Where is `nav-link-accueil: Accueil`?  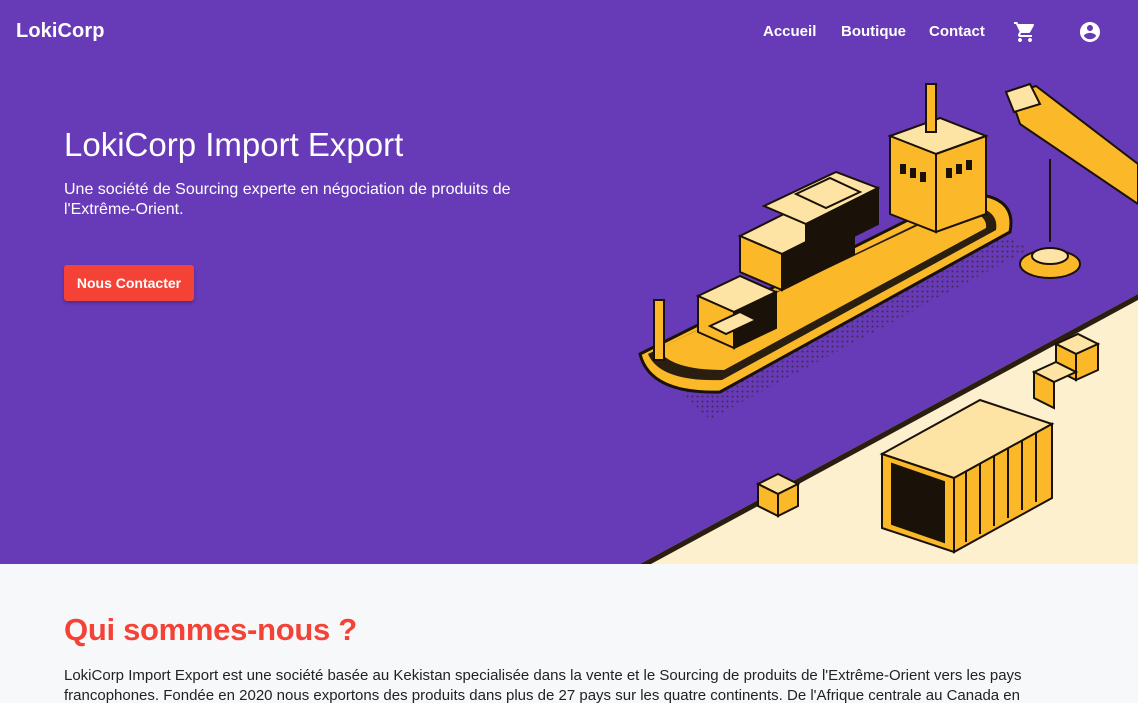
nav-link-accueil: Accueil is located at coordinates (789, 31).